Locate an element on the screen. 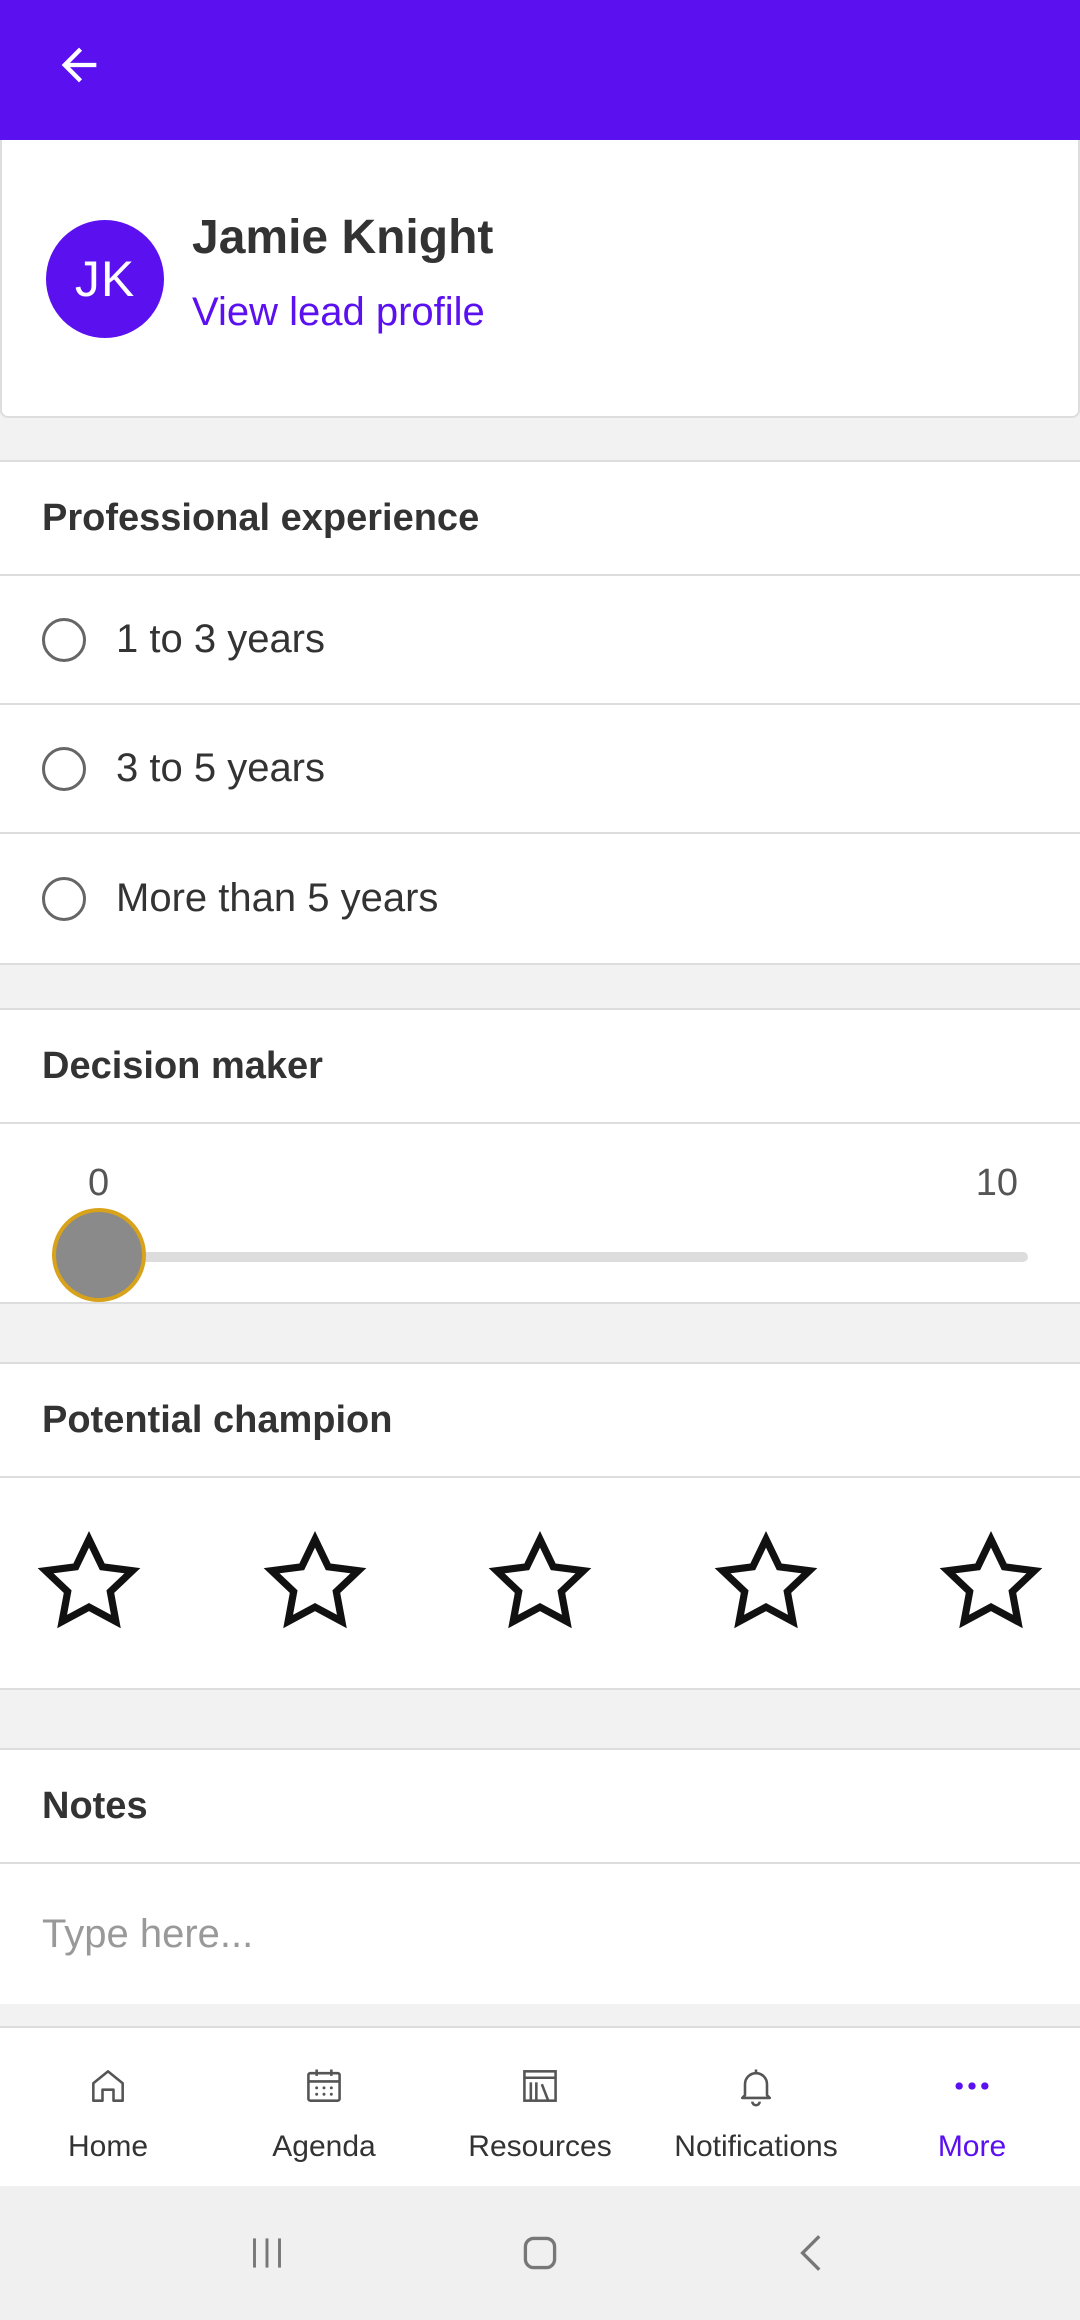 The image size is (1080, 2320). calendar-icon is located at coordinates (324, 2086).